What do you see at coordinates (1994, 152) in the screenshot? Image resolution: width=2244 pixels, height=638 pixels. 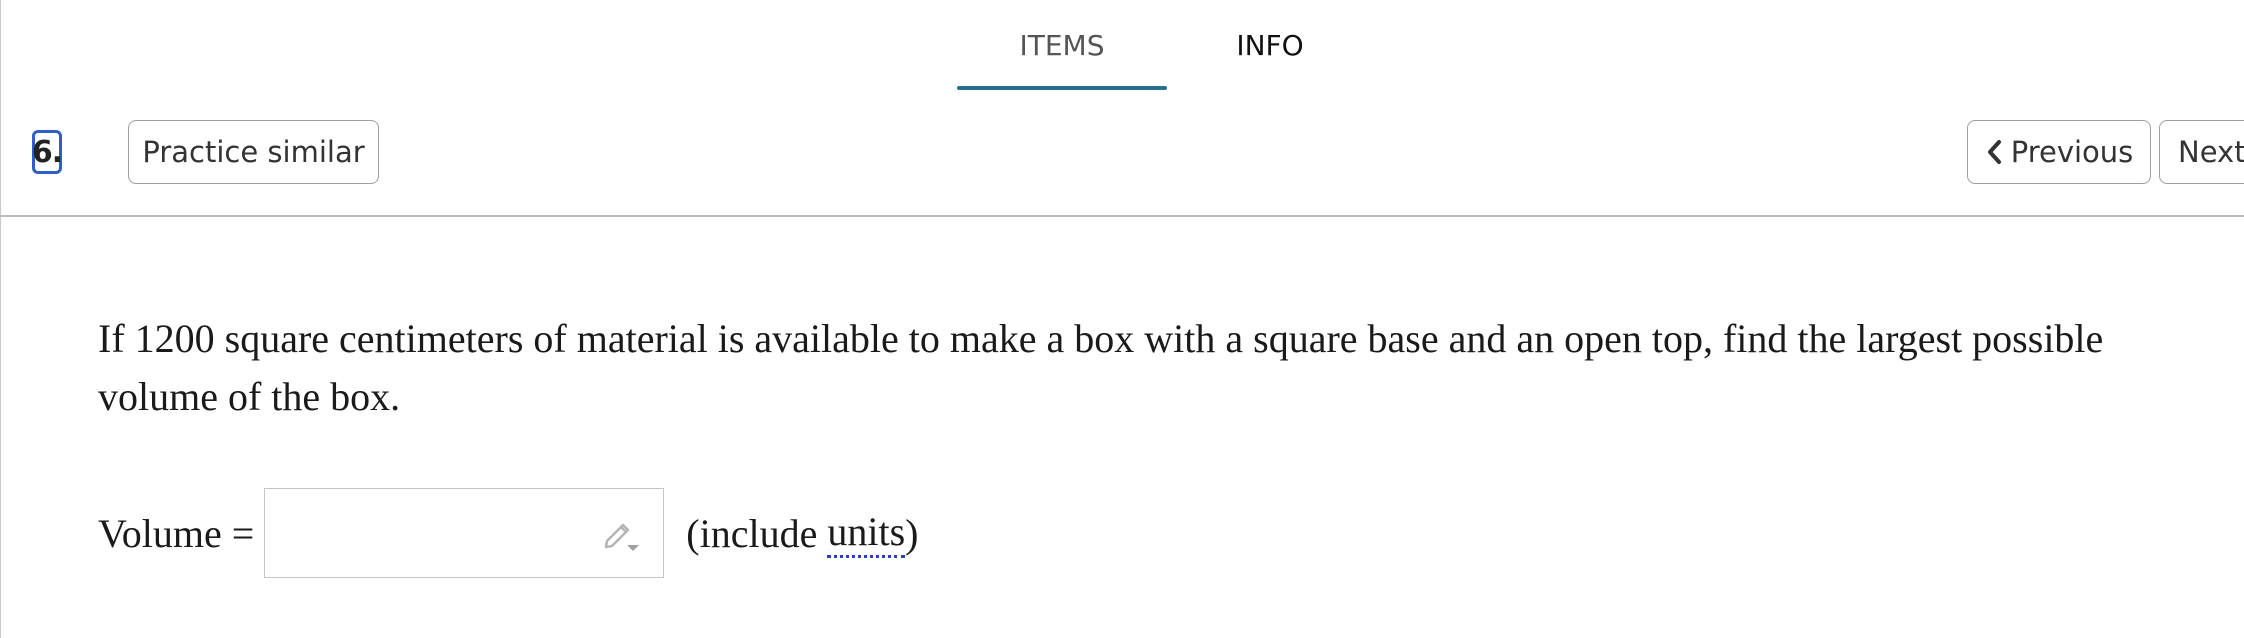 I see `chevron-left-icon` at bounding box center [1994, 152].